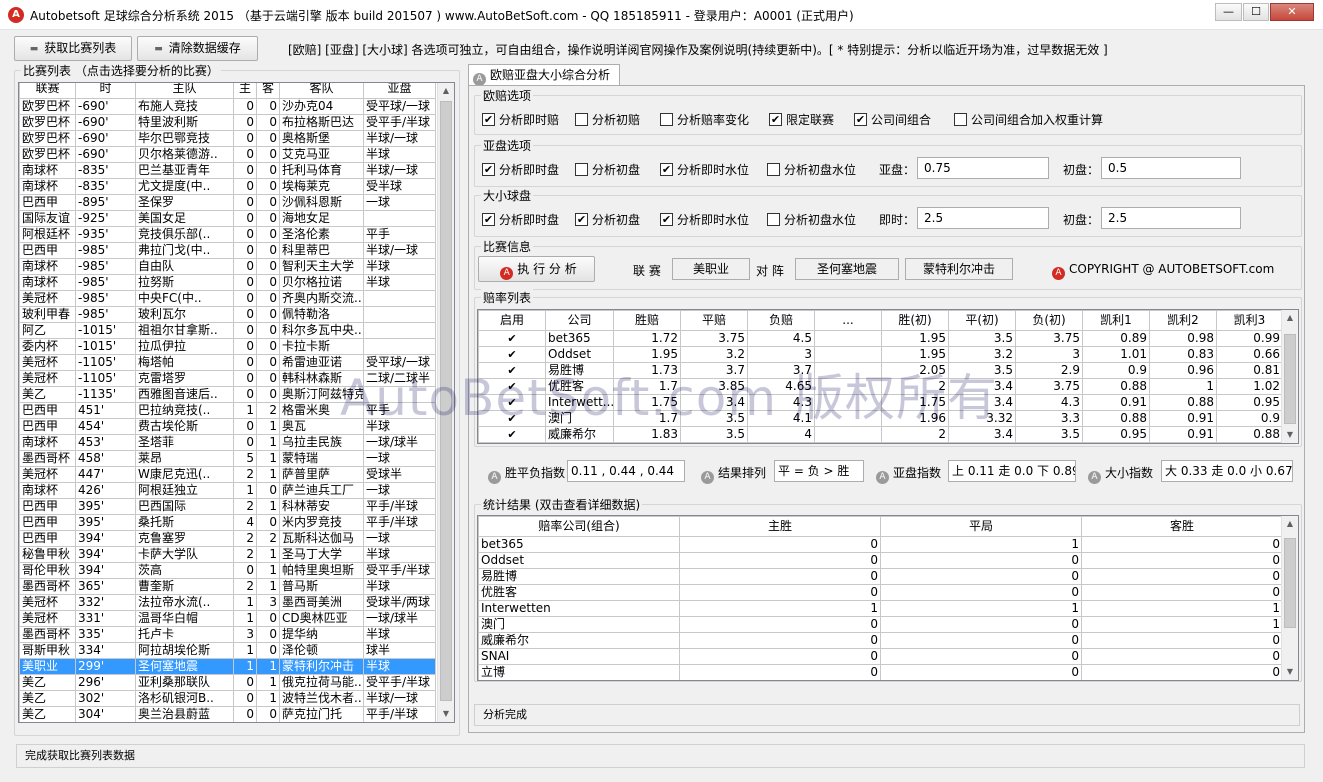  I want to click on table-row: 巴西甲 451' 巴拉纳竞技(.. 1 2 格雷米奥 平手, so click(227, 410).